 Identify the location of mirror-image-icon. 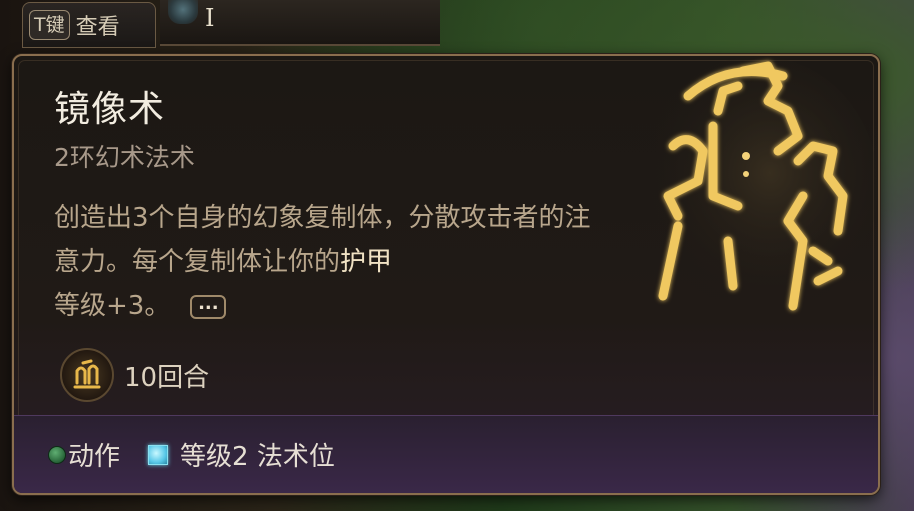
(87, 375).